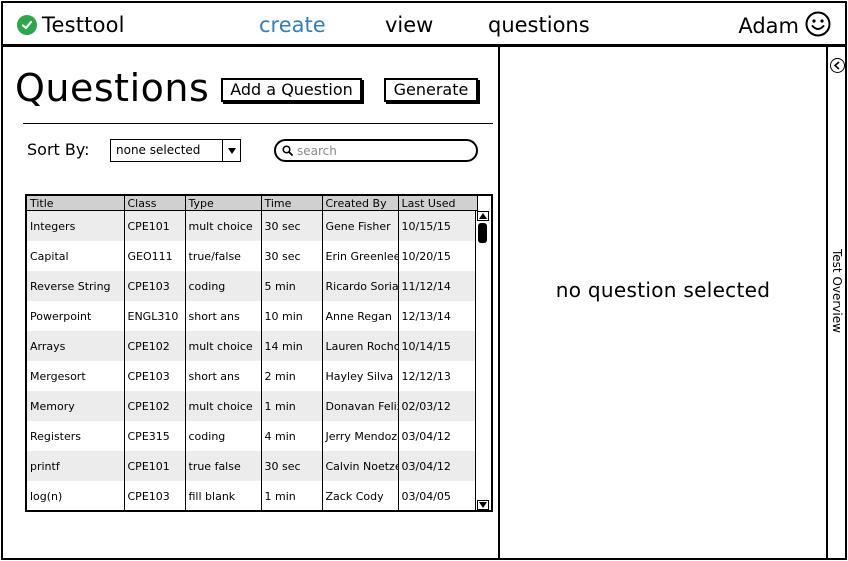  Describe the element at coordinates (292, 376) in the screenshot. I see `cell-time: 2 min` at that location.